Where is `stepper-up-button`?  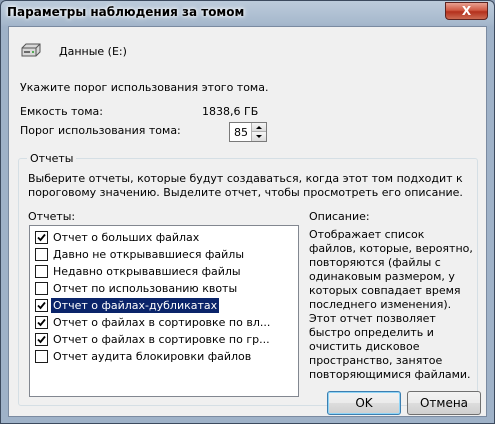
stepper-up-button is located at coordinates (259, 127).